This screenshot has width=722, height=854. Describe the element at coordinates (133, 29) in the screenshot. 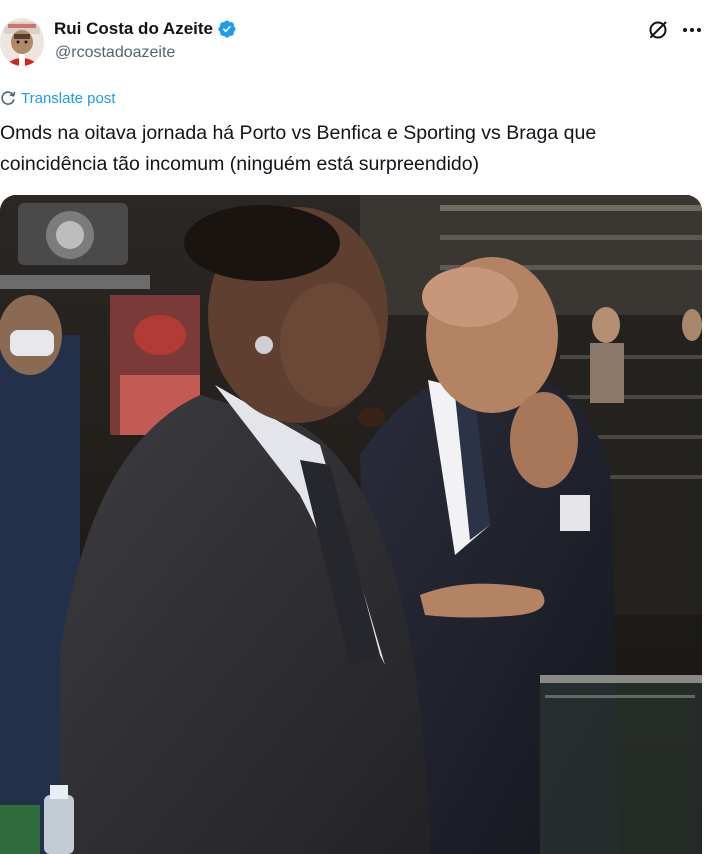

I see `author-display-name: Rui Costa do Azeite` at that location.